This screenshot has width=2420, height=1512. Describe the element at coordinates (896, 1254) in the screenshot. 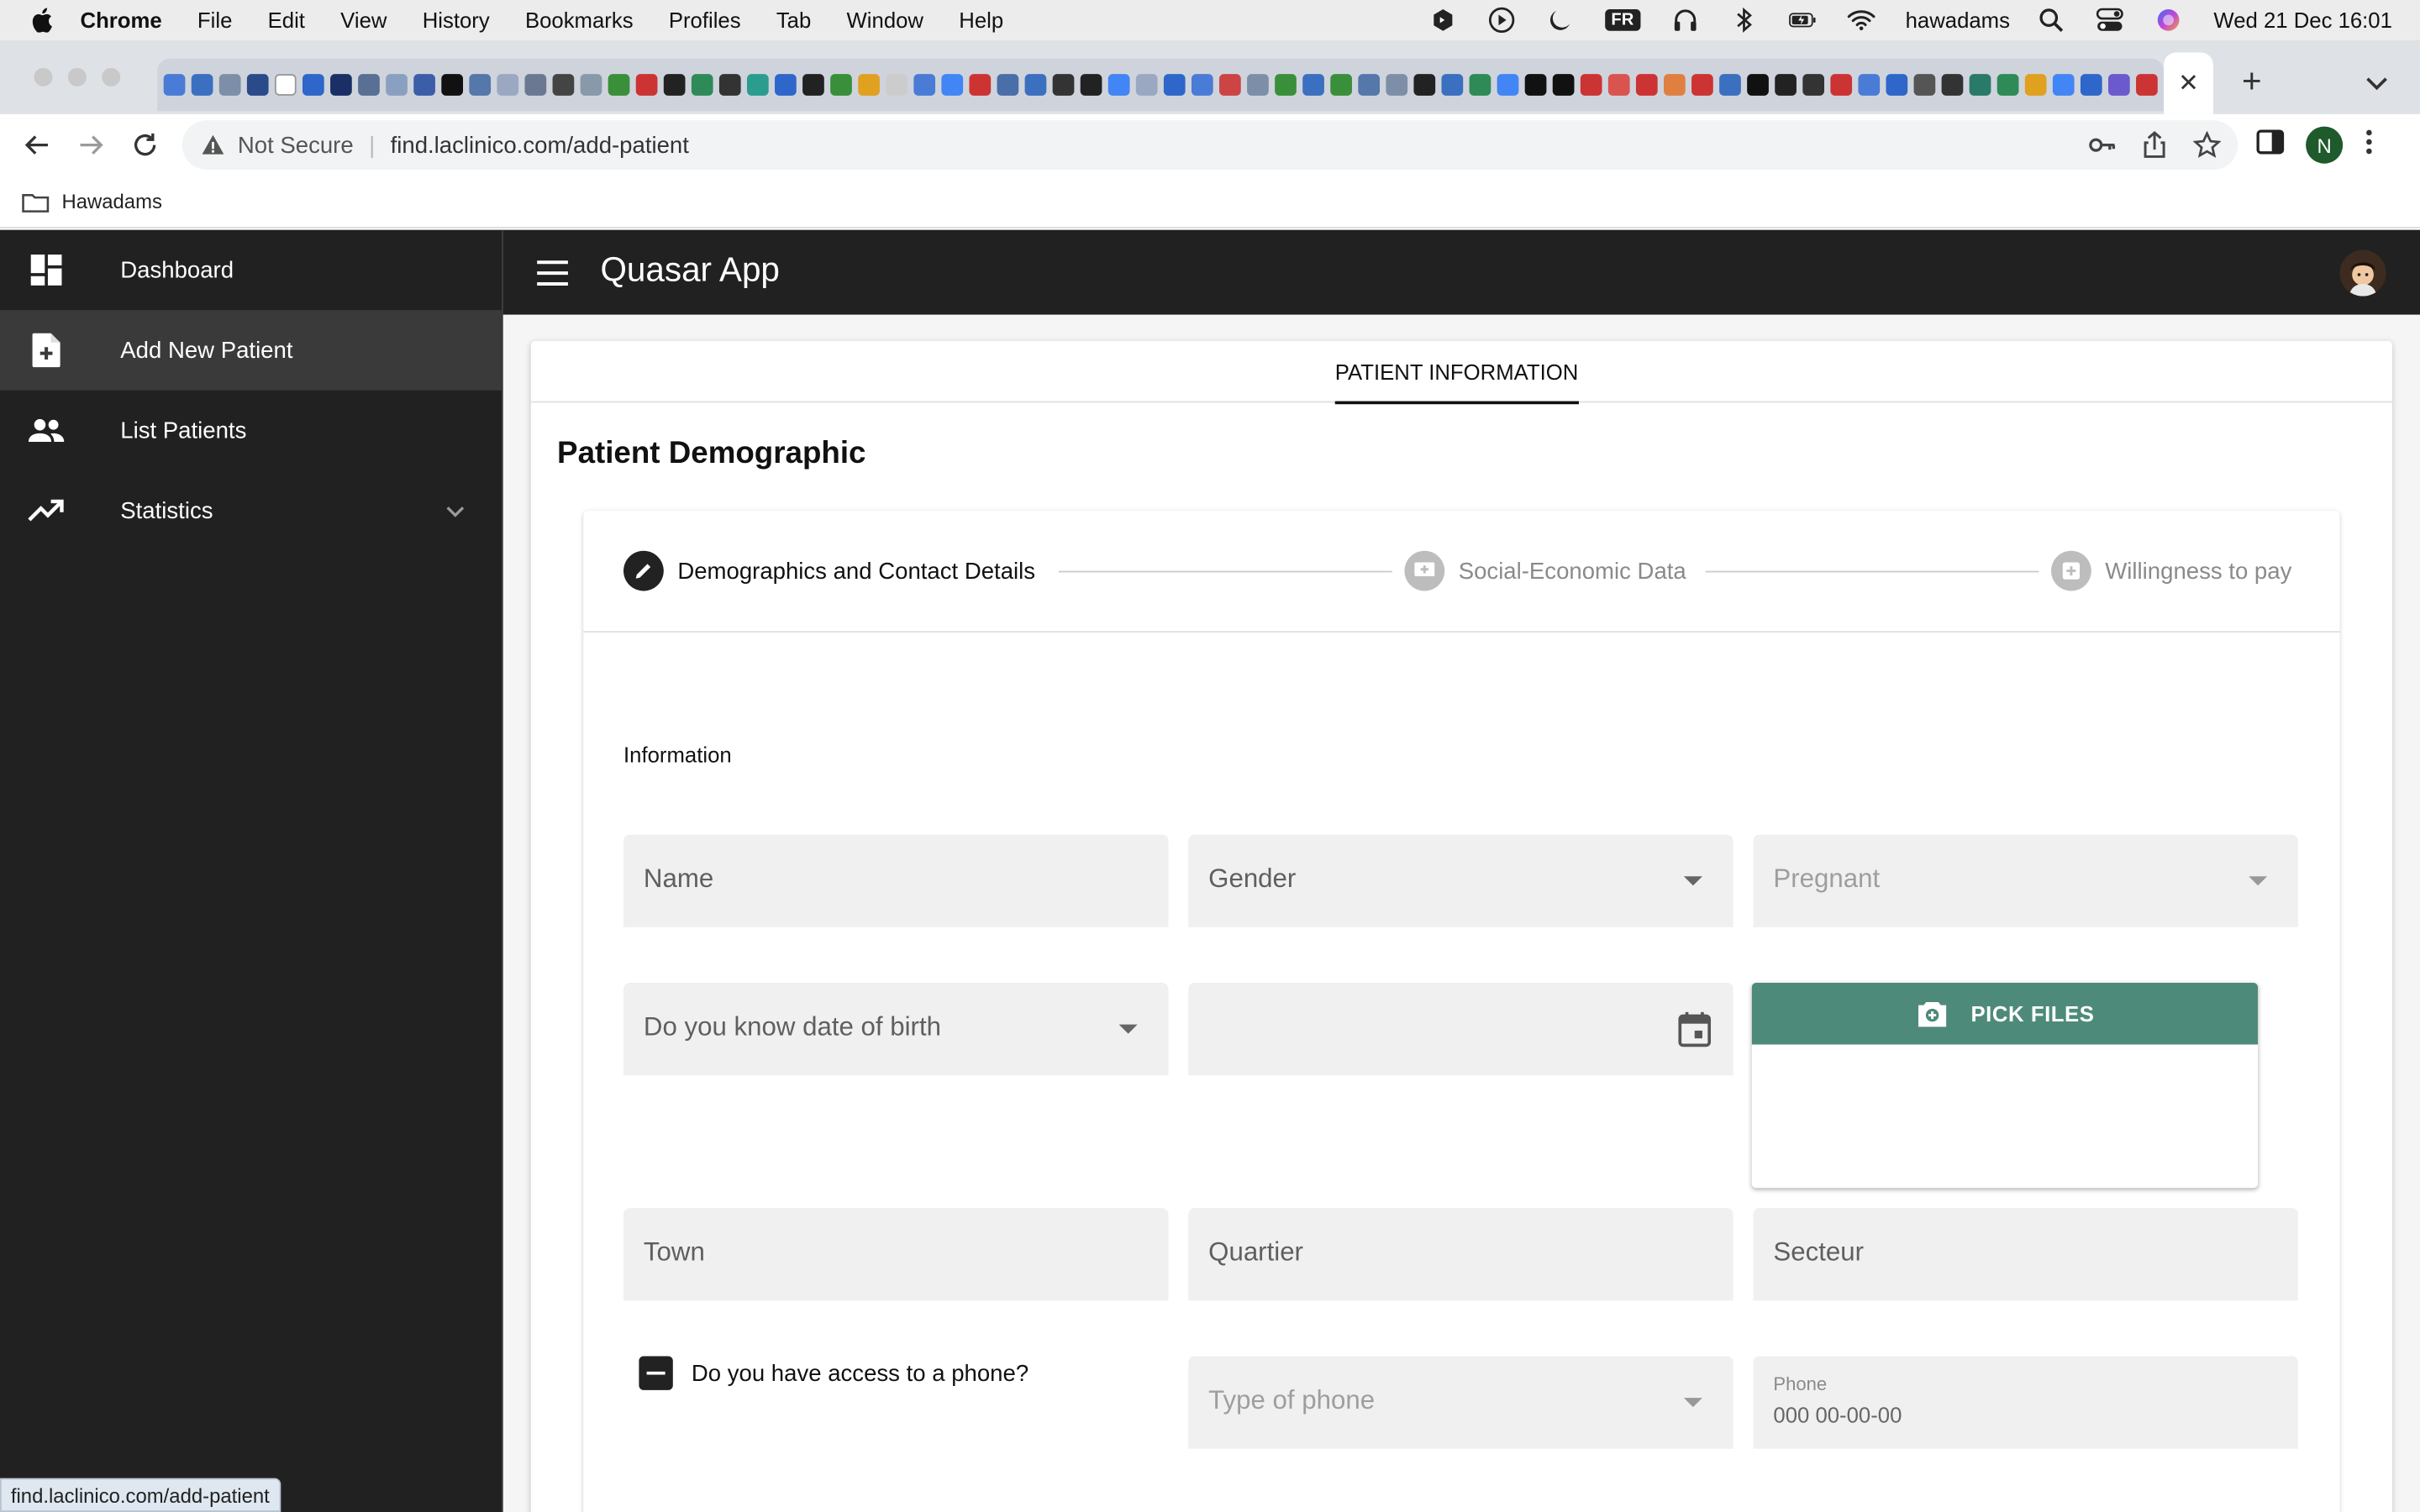

I see `town-field: Town` at that location.